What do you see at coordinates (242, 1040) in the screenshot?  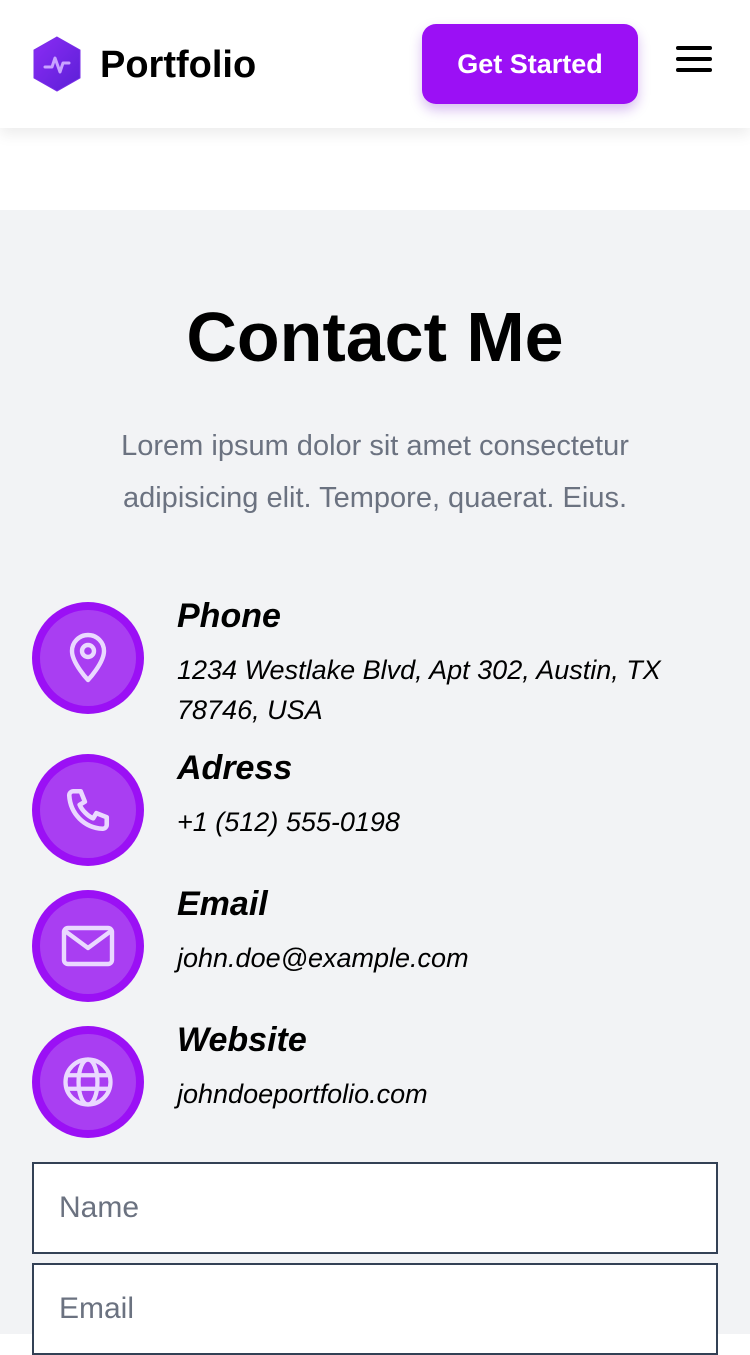 I see `contact-item-label: Website` at bounding box center [242, 1040].